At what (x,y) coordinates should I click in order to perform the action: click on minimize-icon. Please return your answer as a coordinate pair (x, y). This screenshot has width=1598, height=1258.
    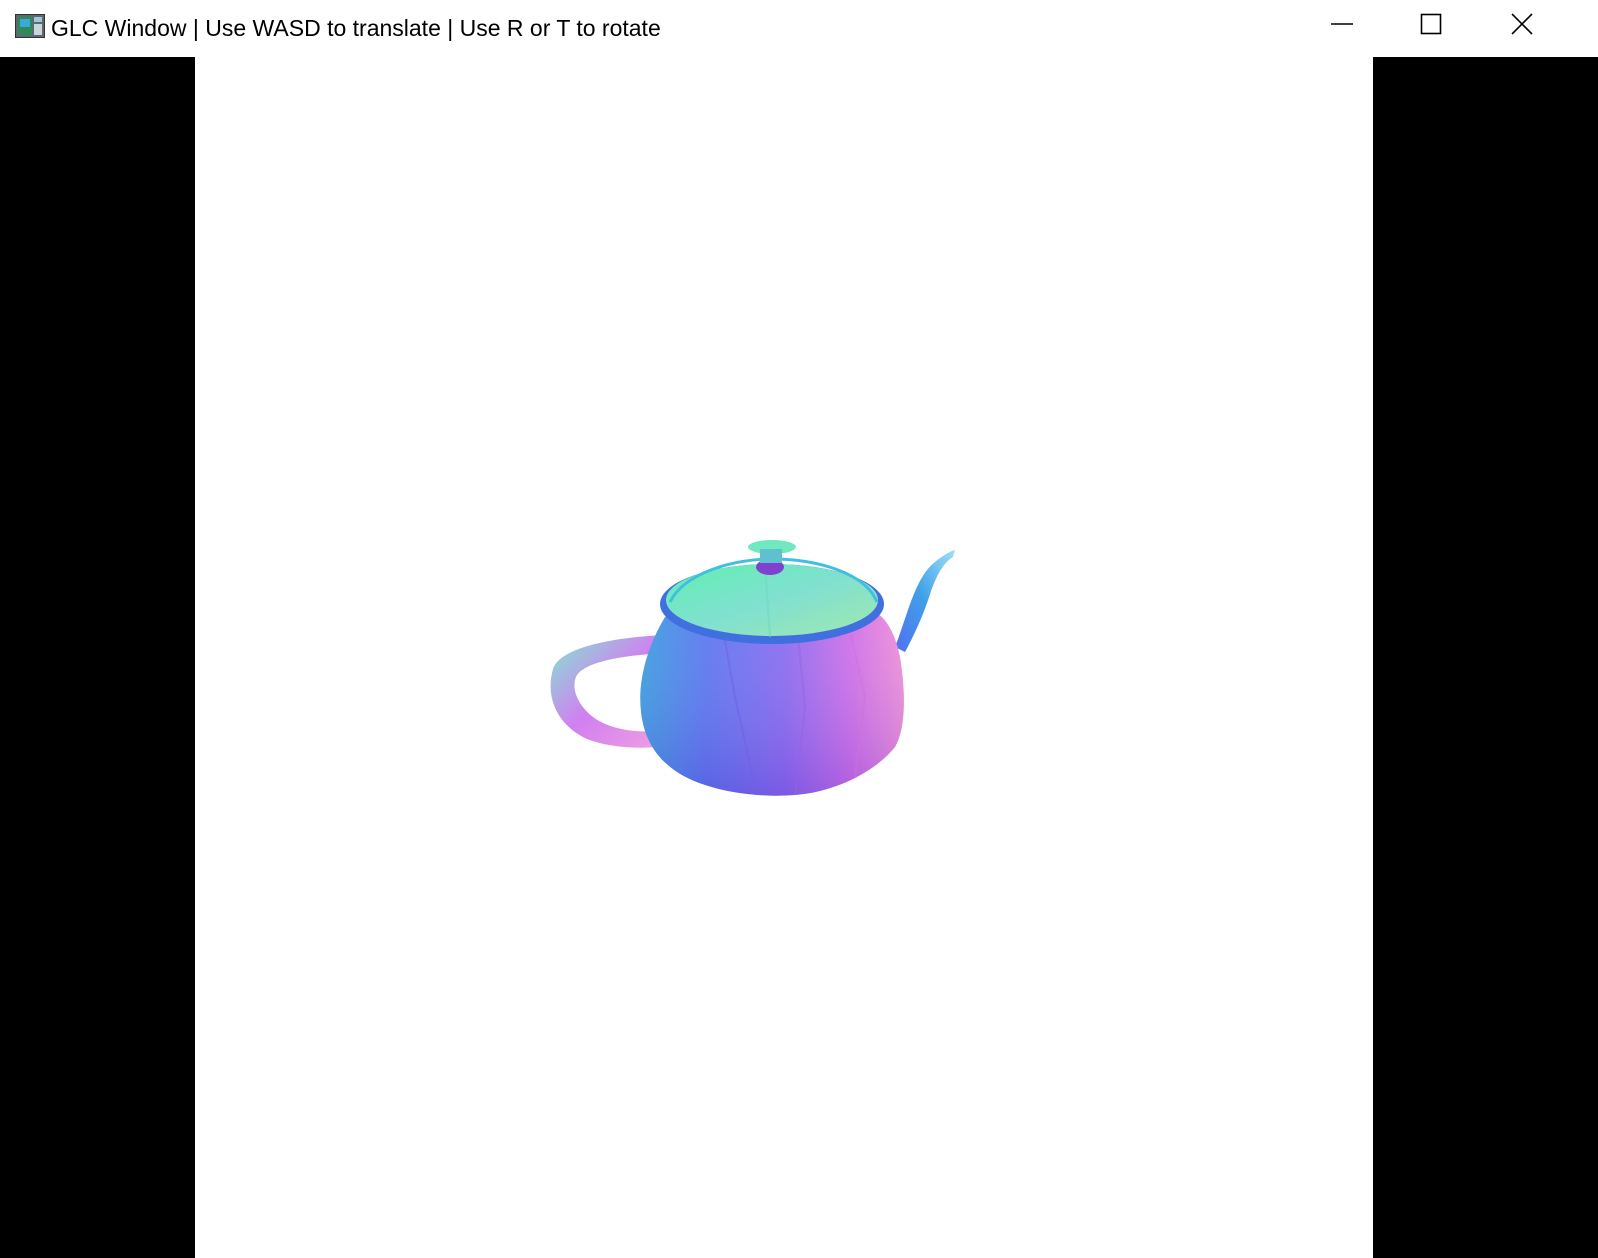
    Looking at the image, I should click on (1342, 26).